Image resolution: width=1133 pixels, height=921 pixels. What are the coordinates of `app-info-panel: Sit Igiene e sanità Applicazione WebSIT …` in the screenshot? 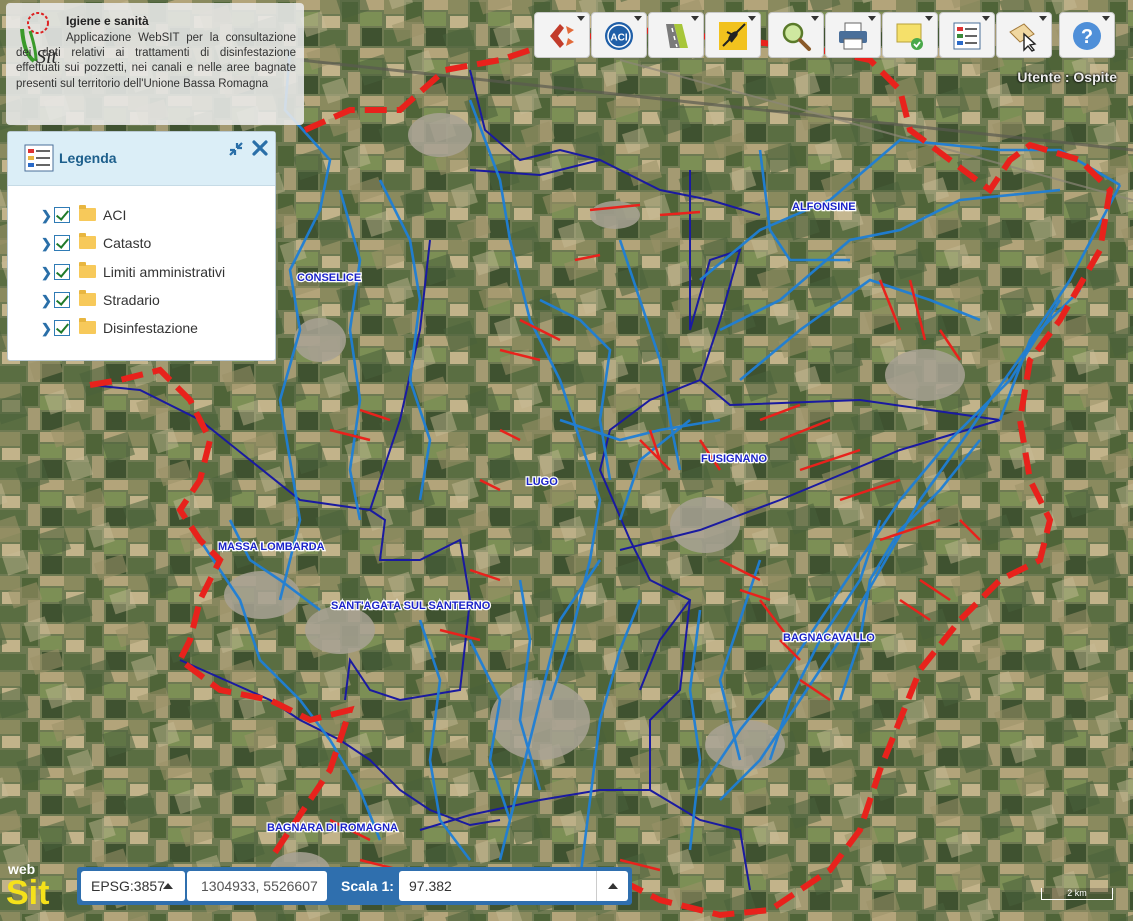 It's located at (155, 64).